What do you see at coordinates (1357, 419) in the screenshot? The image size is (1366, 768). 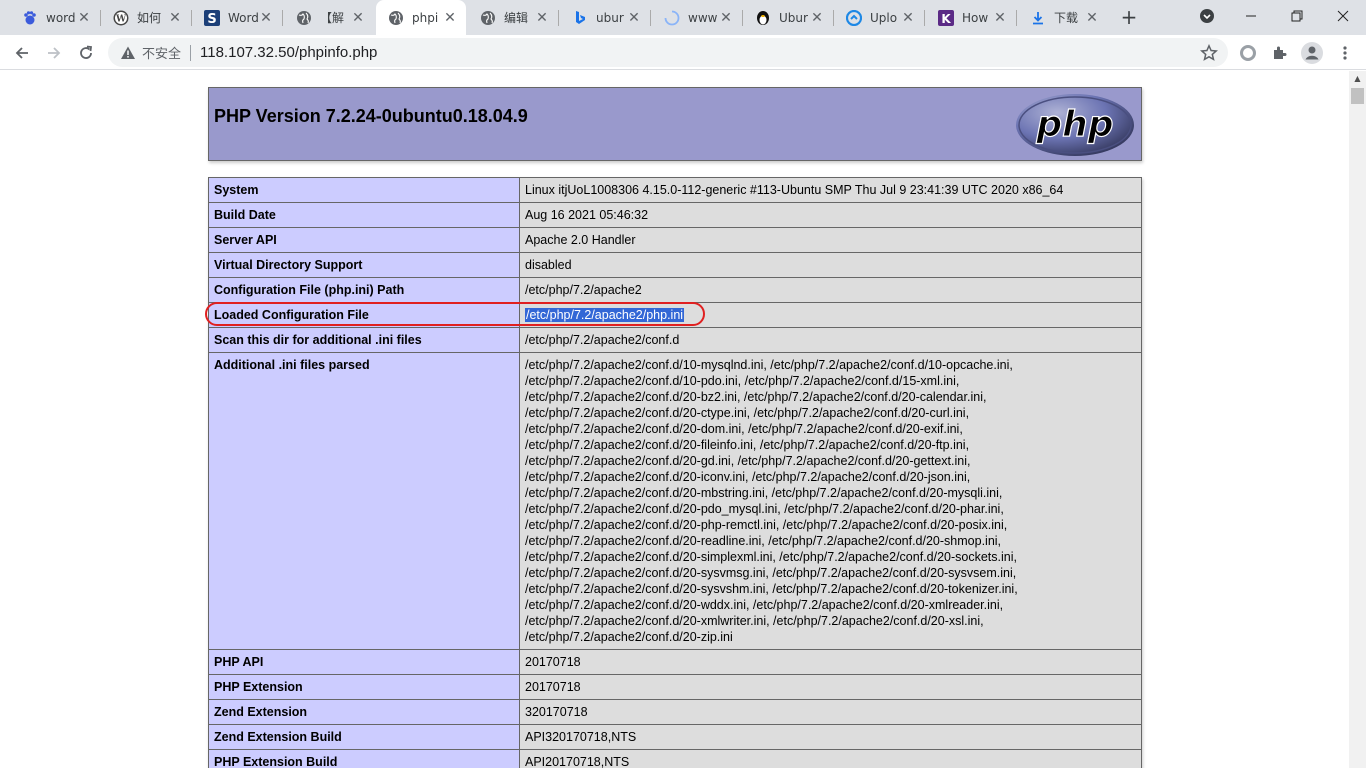 I see `vertical-scrollbar: ▲` at bounding box center [1357, 419].